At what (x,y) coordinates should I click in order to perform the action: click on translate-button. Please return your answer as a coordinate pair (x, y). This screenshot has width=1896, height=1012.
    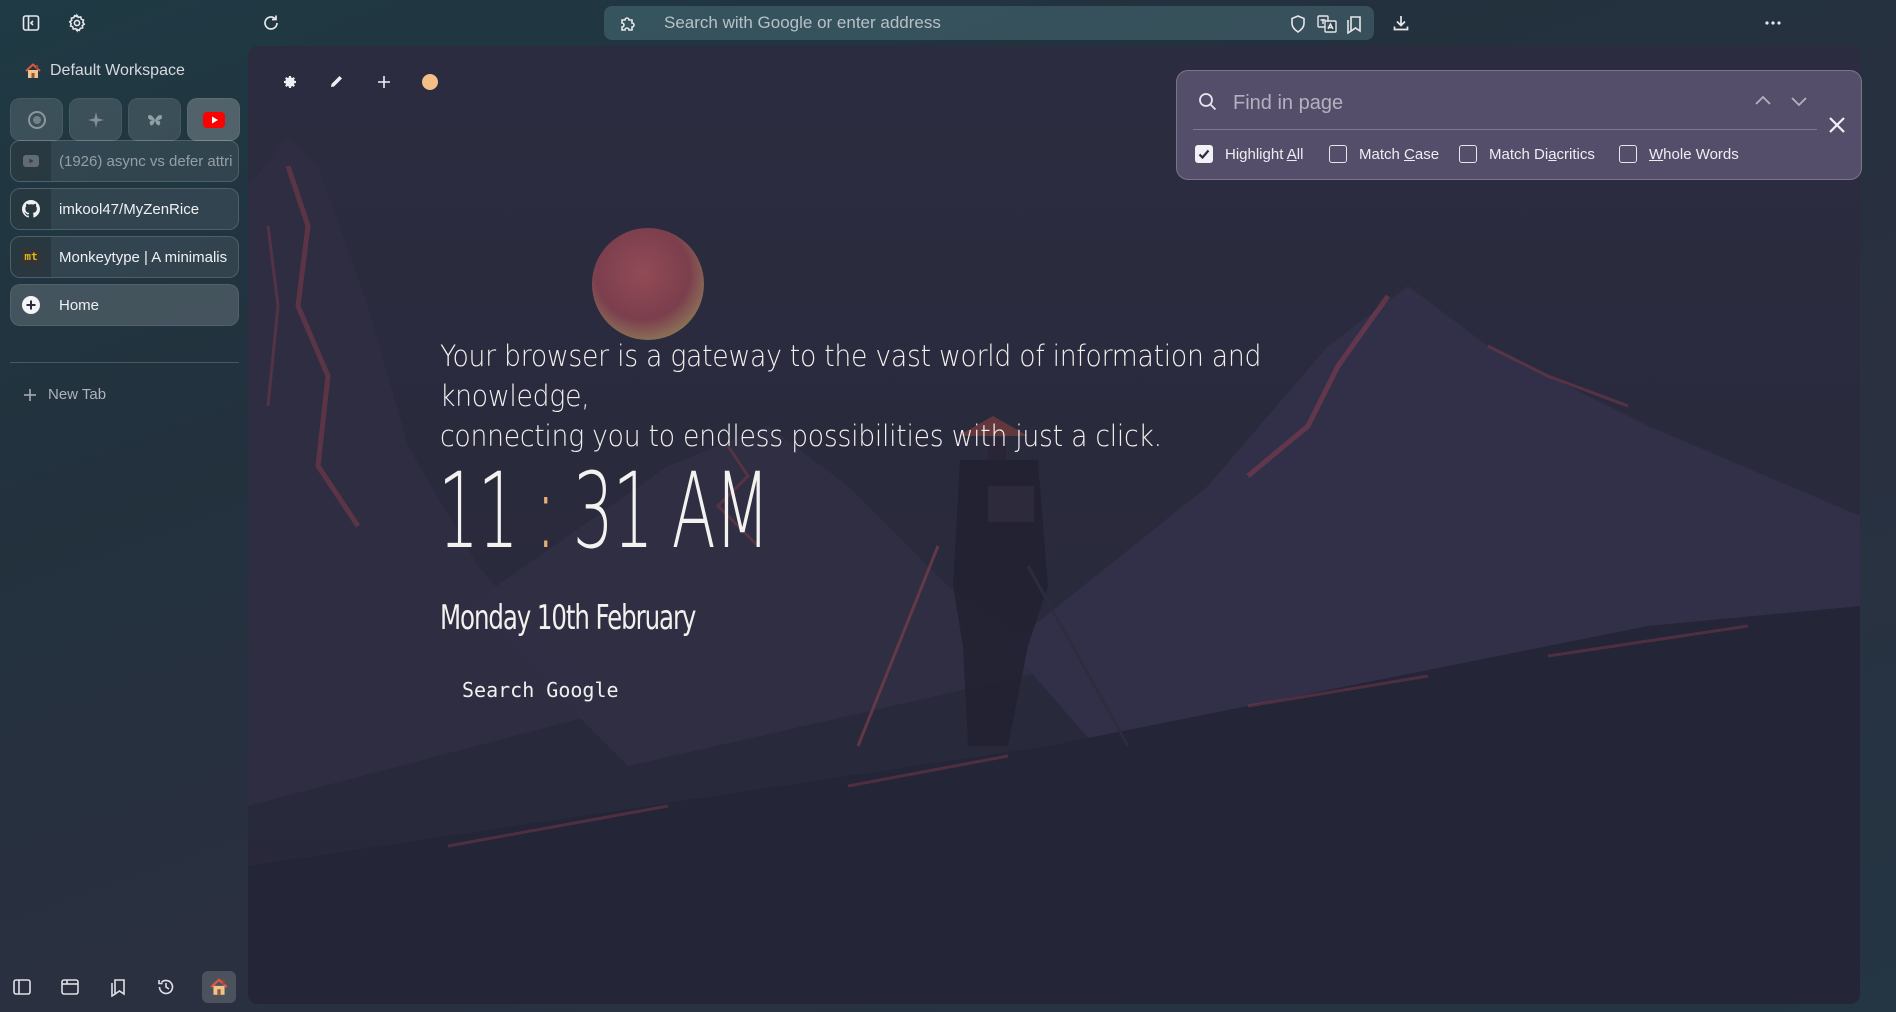
    Looking at the image, I should click on (1327, 24).